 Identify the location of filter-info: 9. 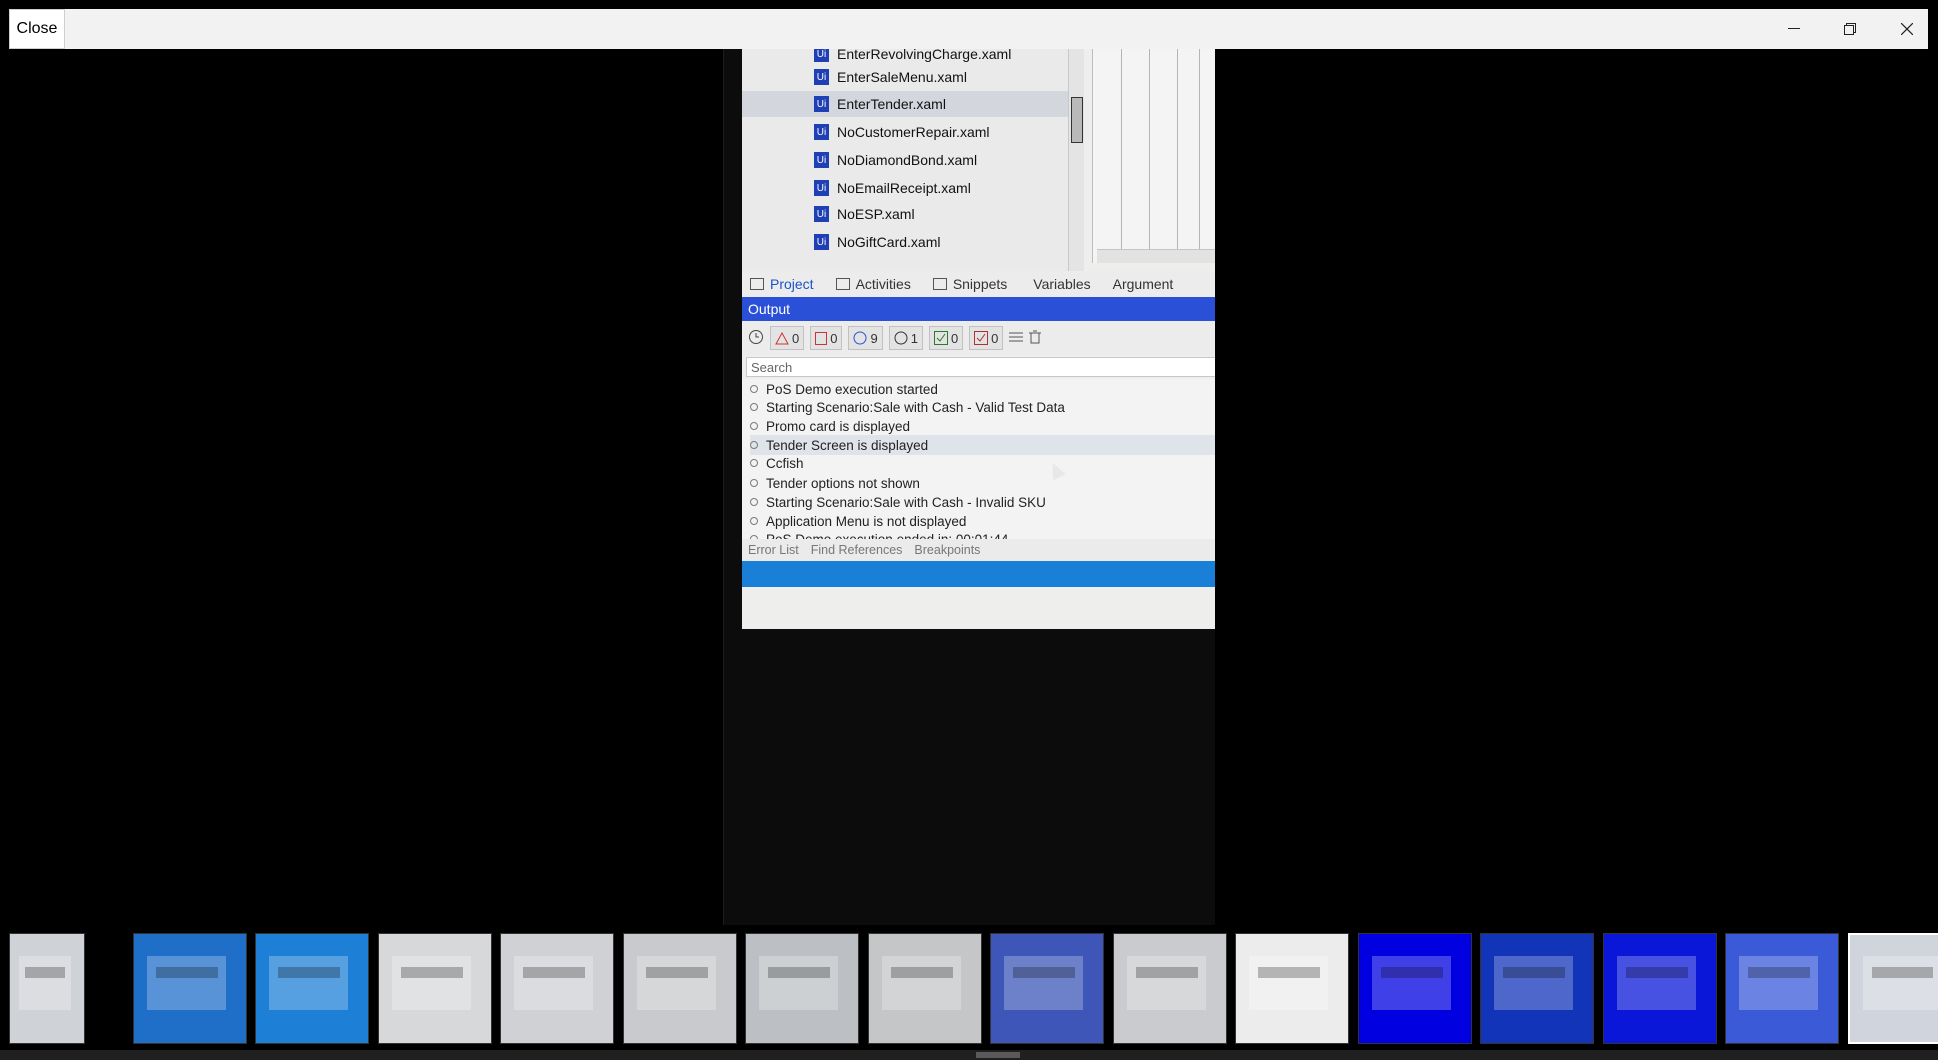
(865, 338).